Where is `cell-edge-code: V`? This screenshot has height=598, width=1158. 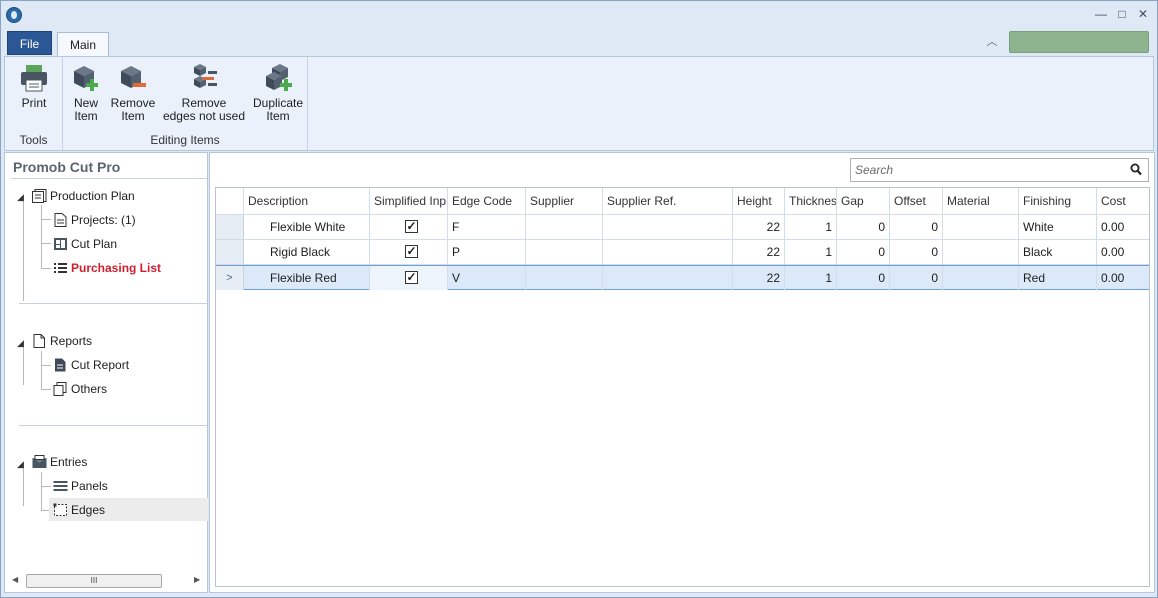 cell-edge-code: V is located at coordinates (487, 278).